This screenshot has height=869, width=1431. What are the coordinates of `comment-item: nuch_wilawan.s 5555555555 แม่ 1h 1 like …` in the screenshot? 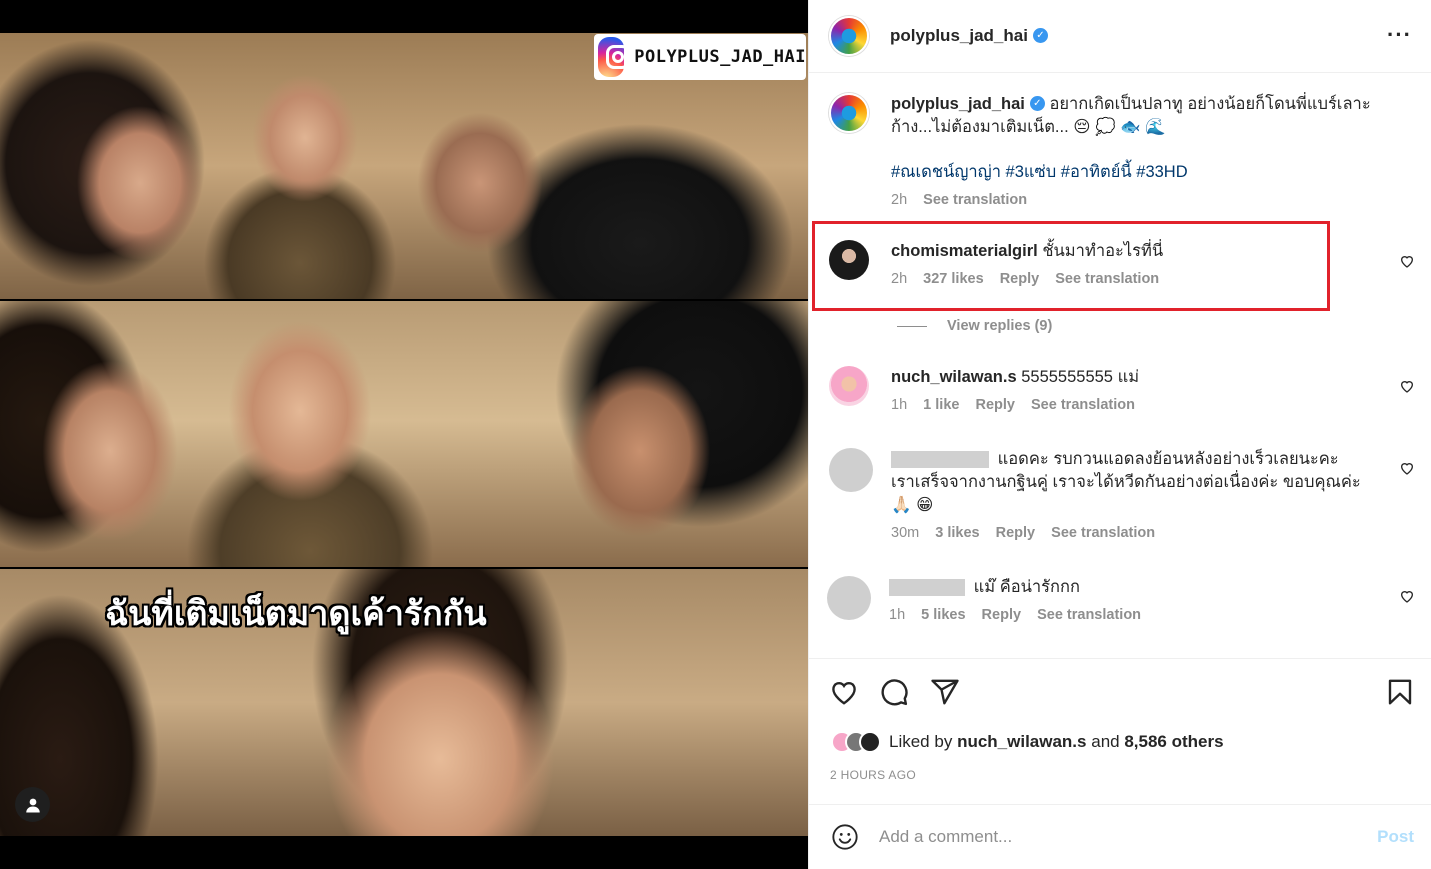 It's located at (988, 389).